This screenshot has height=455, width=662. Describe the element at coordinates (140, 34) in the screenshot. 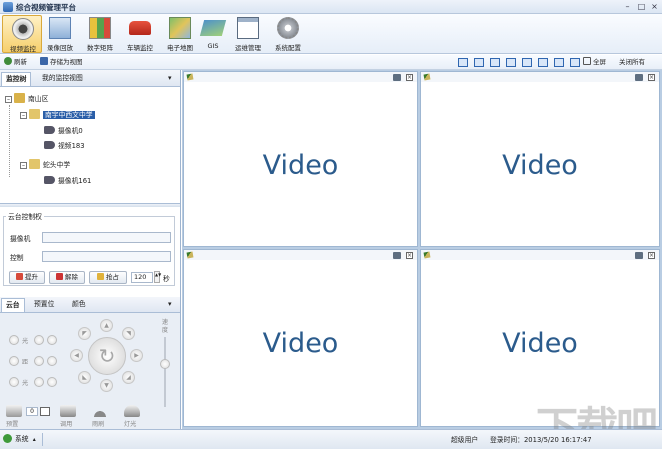

I see `toolbar-vehicle-button: 车辆监控` at that location.